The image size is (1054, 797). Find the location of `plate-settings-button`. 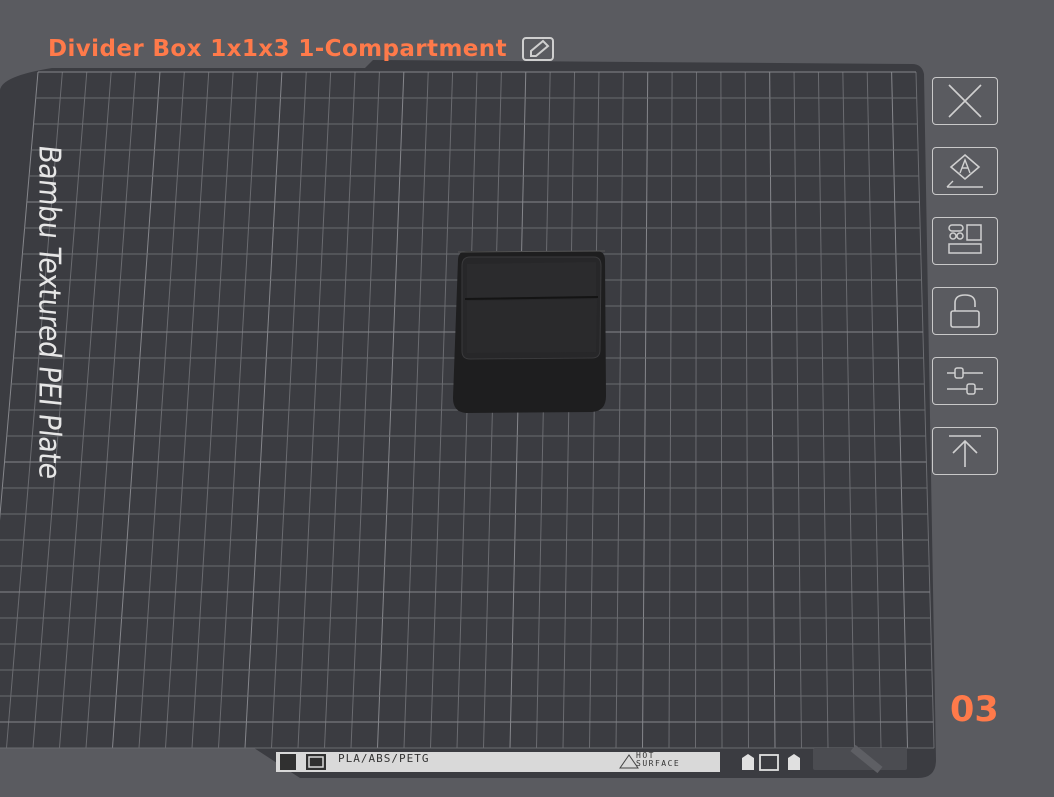

plate-settings-button is located at coordinates (965, 381).